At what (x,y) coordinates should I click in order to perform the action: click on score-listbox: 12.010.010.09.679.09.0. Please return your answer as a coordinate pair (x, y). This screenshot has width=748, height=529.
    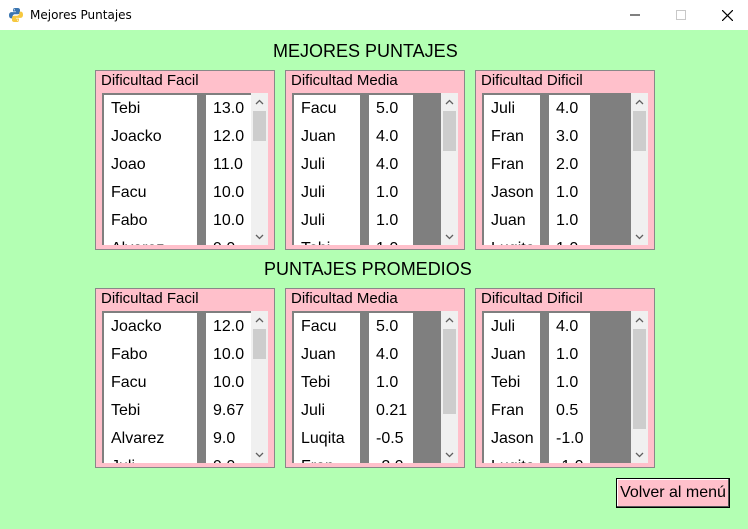
    Looking at the image, I should click on (229, 388).